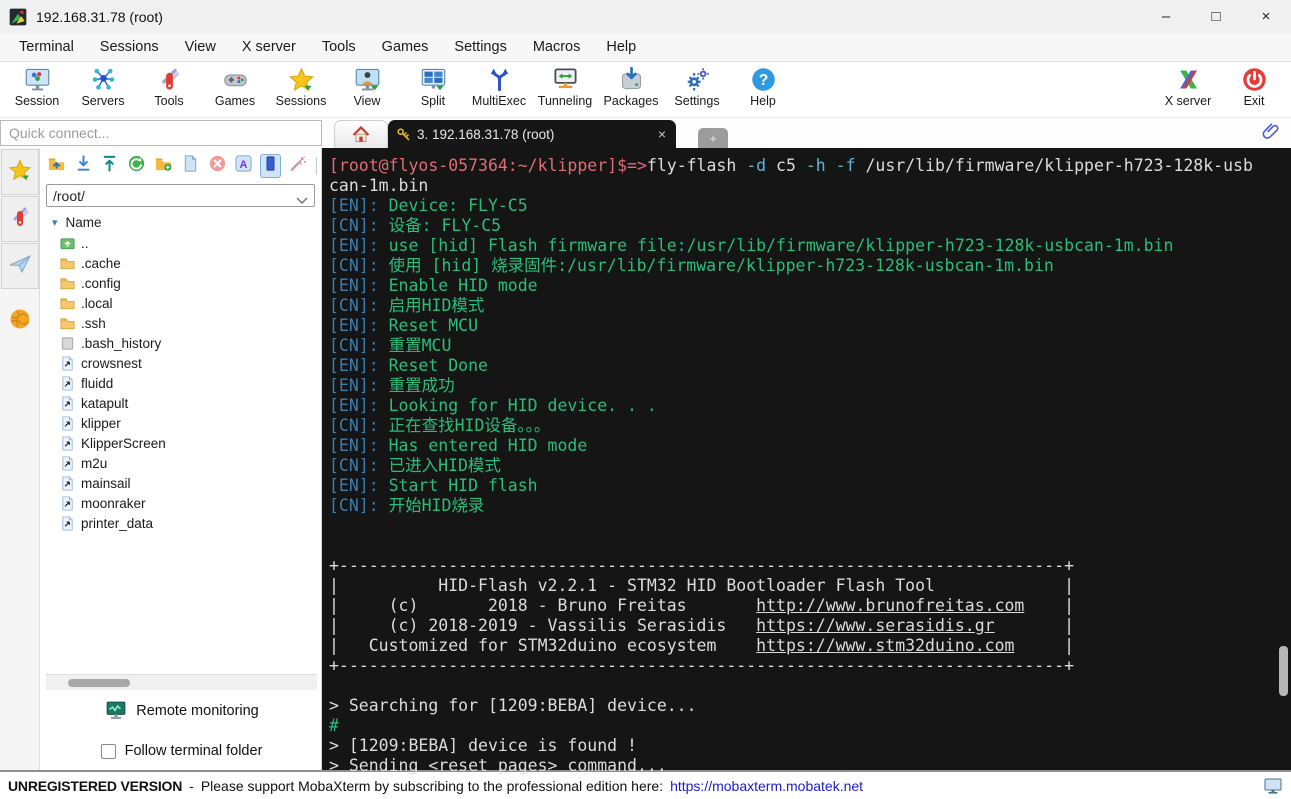 This screenshot has height=799, width=1291. Describe the element at coordinates (1188, 86) in the screenshot. I see `toolbar-button-x-server: X server` at that location.